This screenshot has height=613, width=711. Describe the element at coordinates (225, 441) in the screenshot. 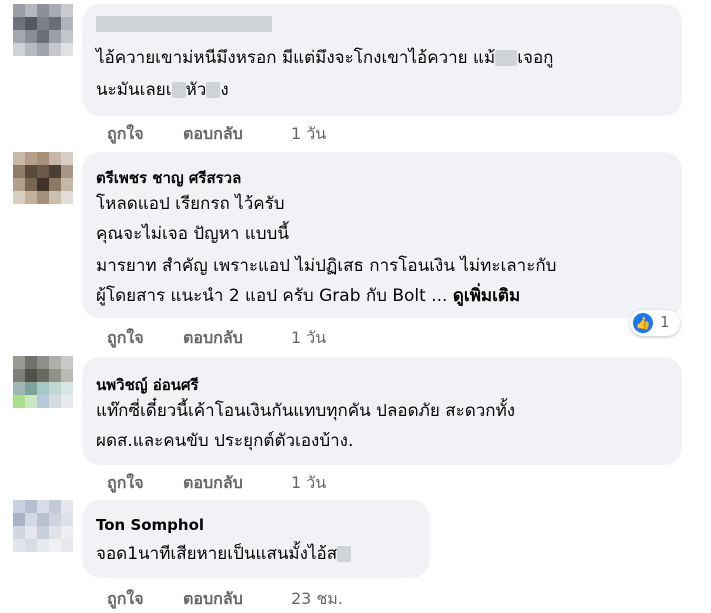

I see `comment-text-line: ผดส.และคนขับ ประยุกต์ตัวเองบ้าง.` at that location.